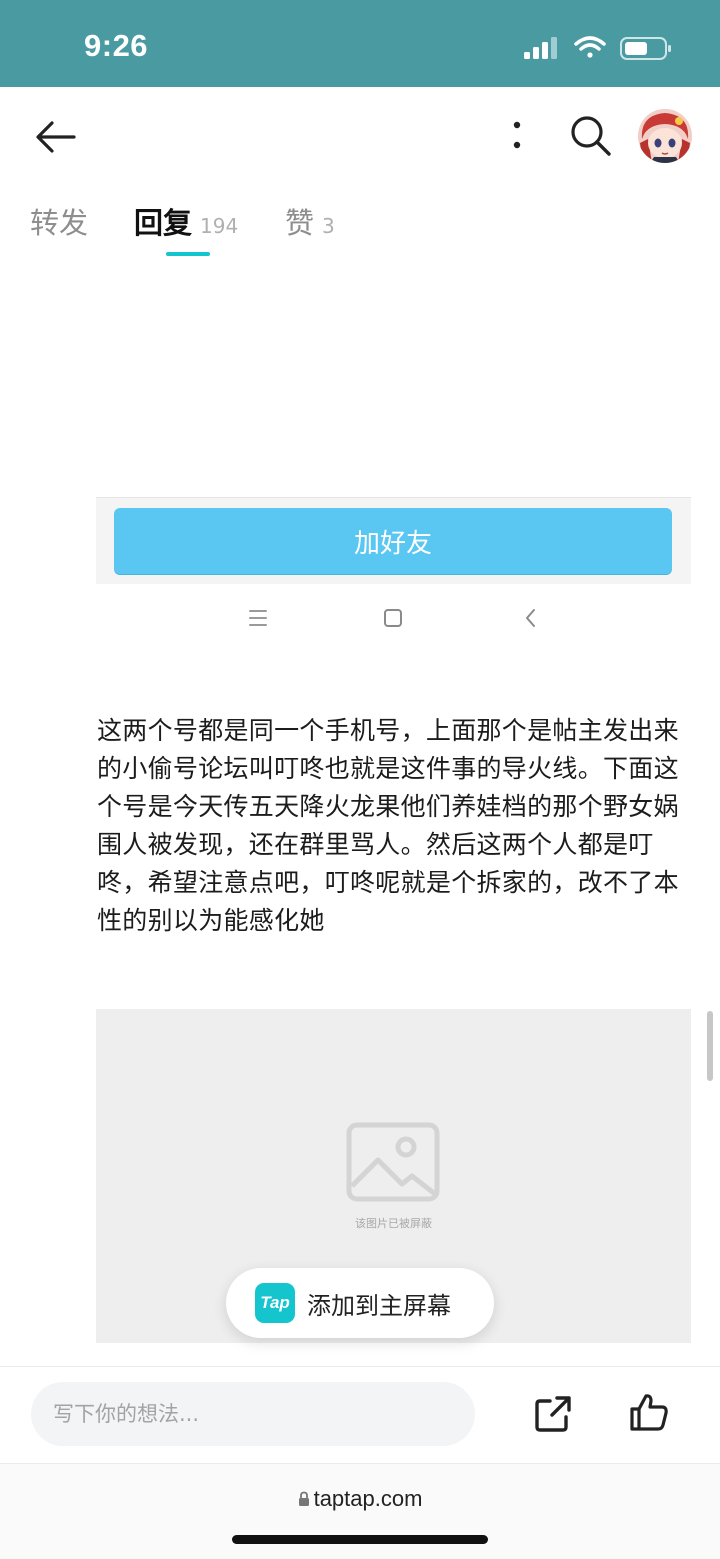 The width and height of the screenshot is (720, 1559). Describe the element at coordinates (553, 1414) in the screenshot. I see `share-icon` at that location.